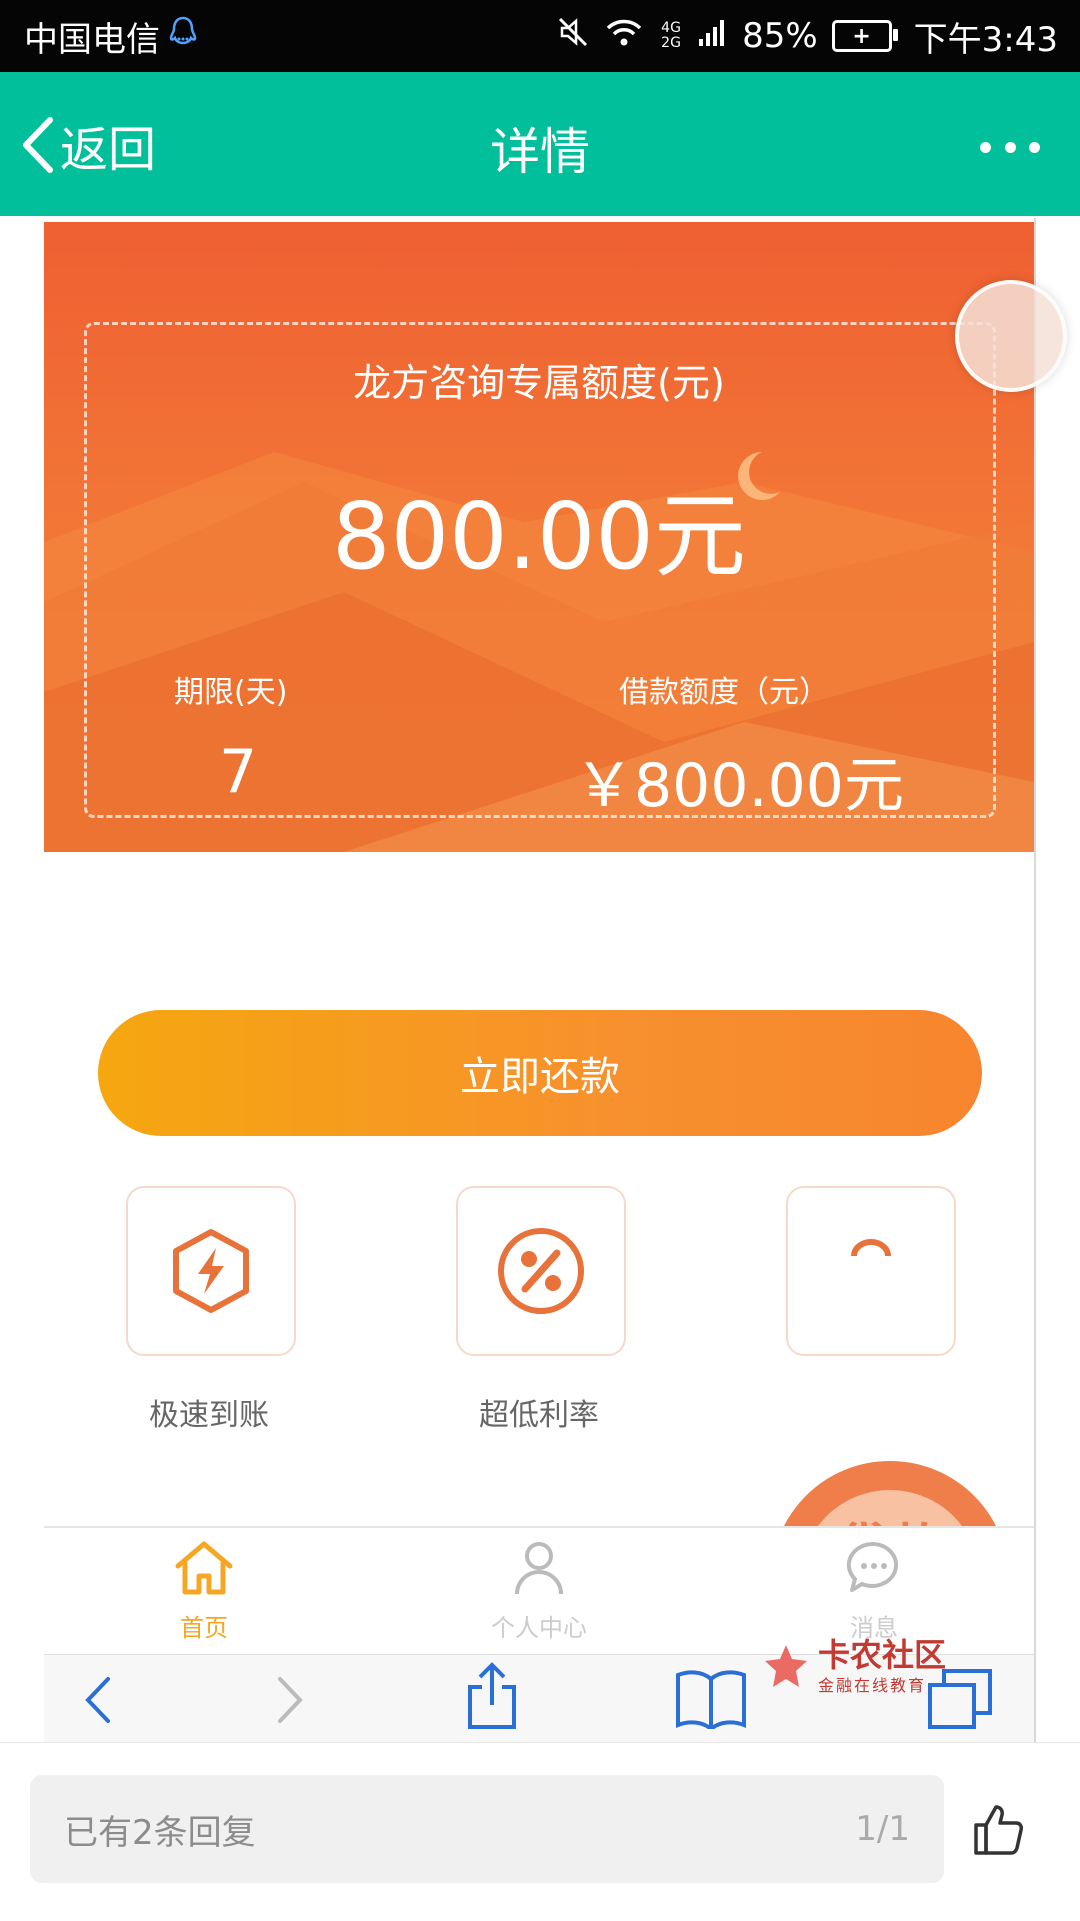  I want to click on inner-tab-label: 个人中心, so click(539, 1628).